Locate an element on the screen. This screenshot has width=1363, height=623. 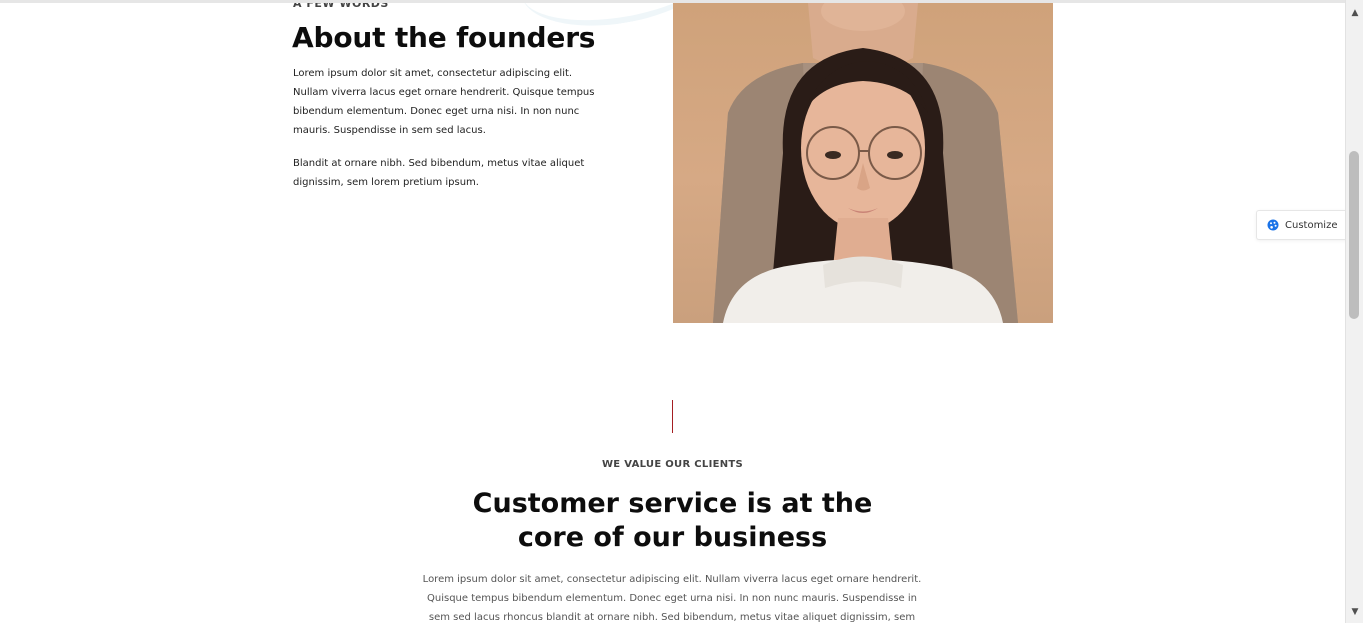
customize-button: Customize is located at coordinates (1302, 225).